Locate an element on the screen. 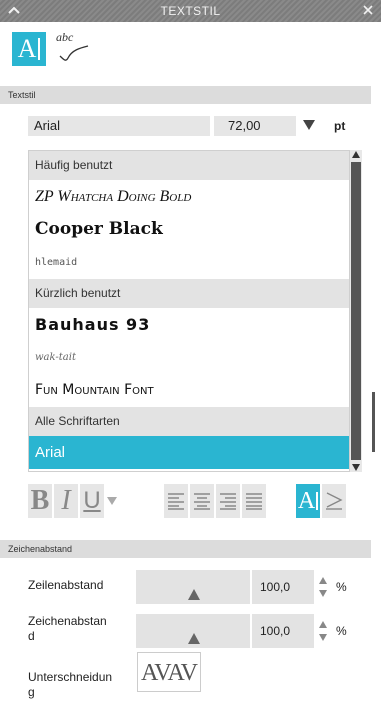 The height and width of the screenshot is (714, 381). align-right-button is located at coordinates (228, 501).